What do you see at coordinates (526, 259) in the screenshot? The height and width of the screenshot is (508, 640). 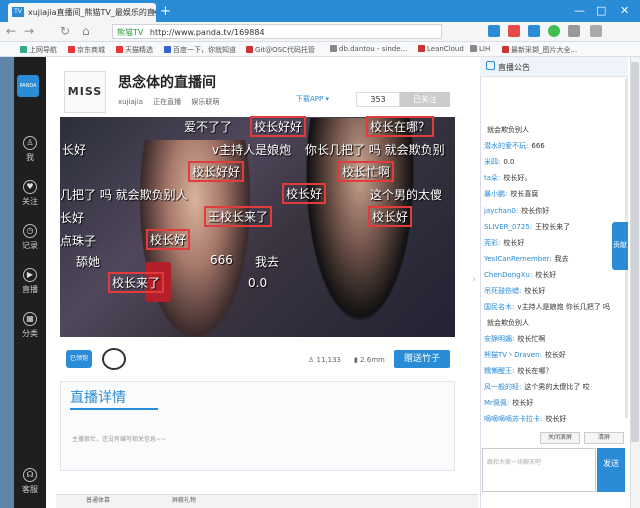 I see `chat-message: YesICanRemember: 我去` at bounding box center [526, 259].